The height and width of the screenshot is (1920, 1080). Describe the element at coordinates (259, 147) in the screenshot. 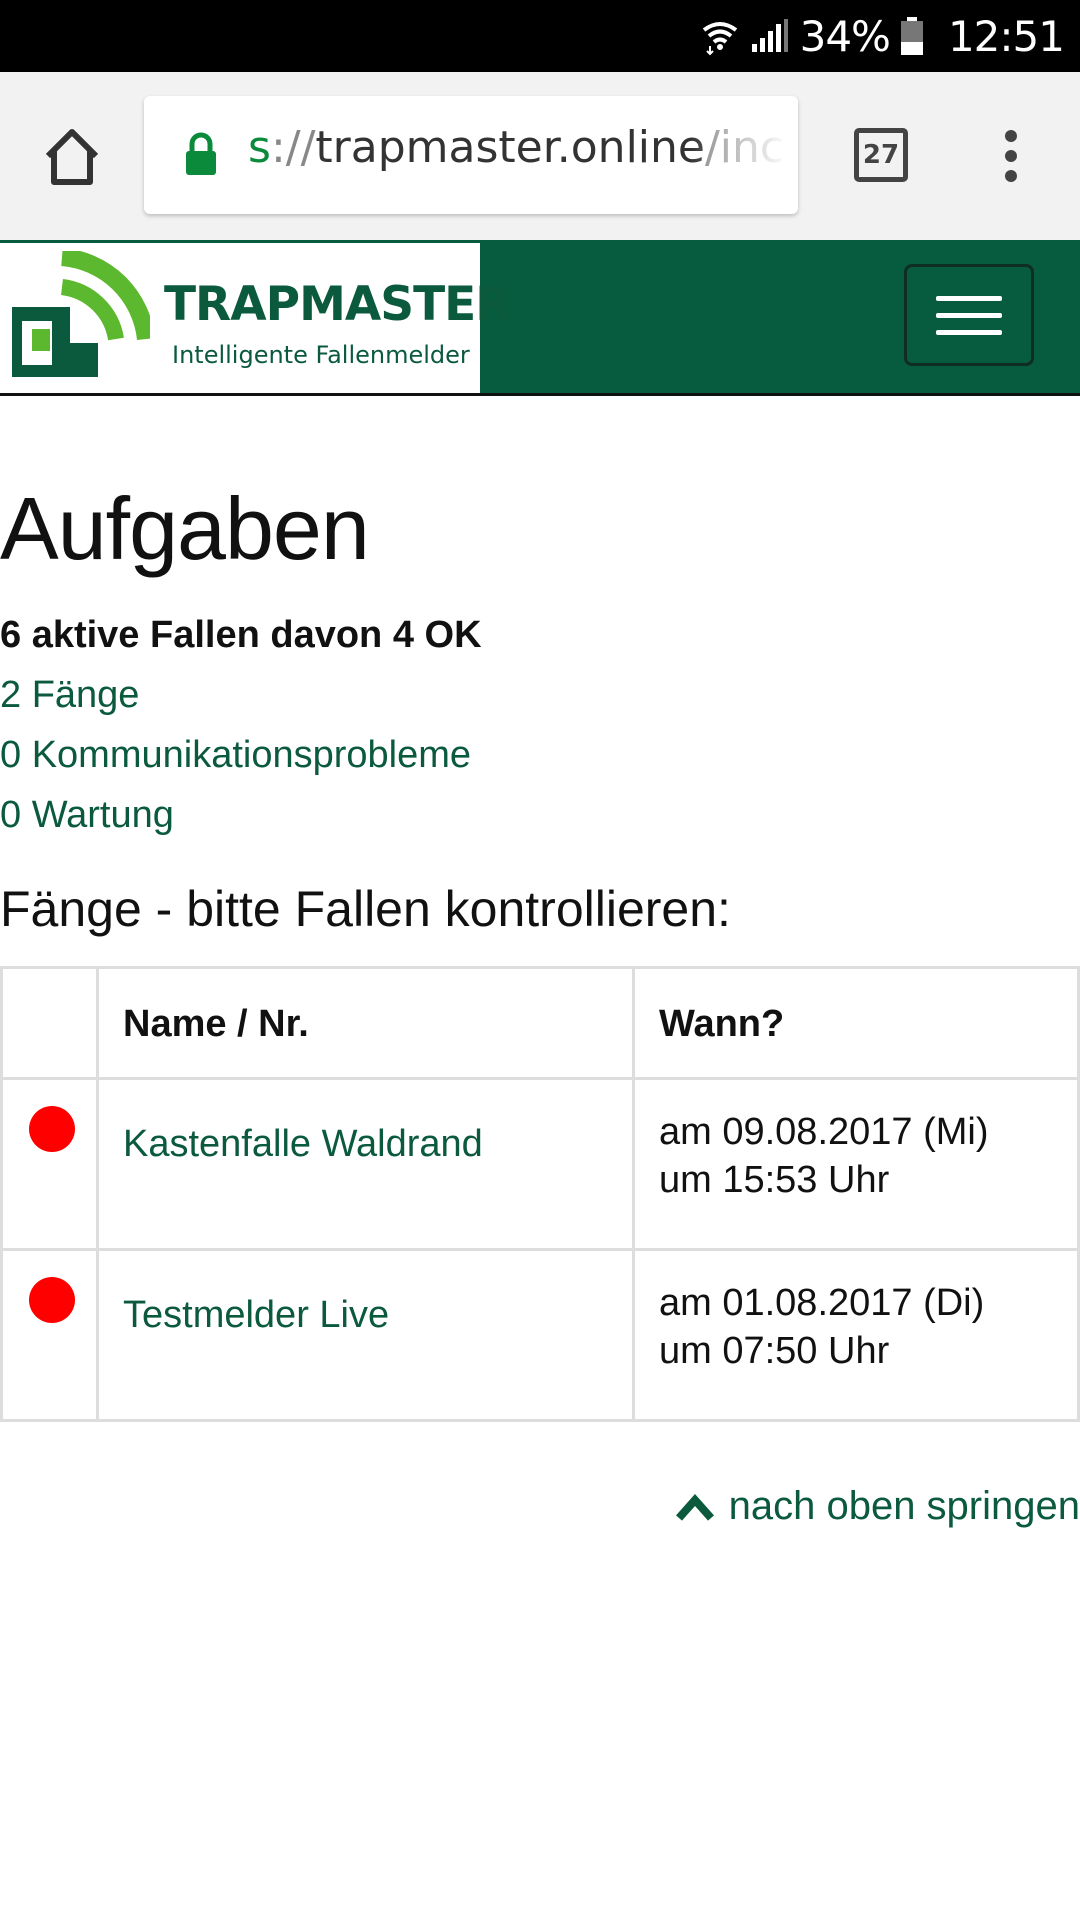

I see `url-scheme: s` at that location.